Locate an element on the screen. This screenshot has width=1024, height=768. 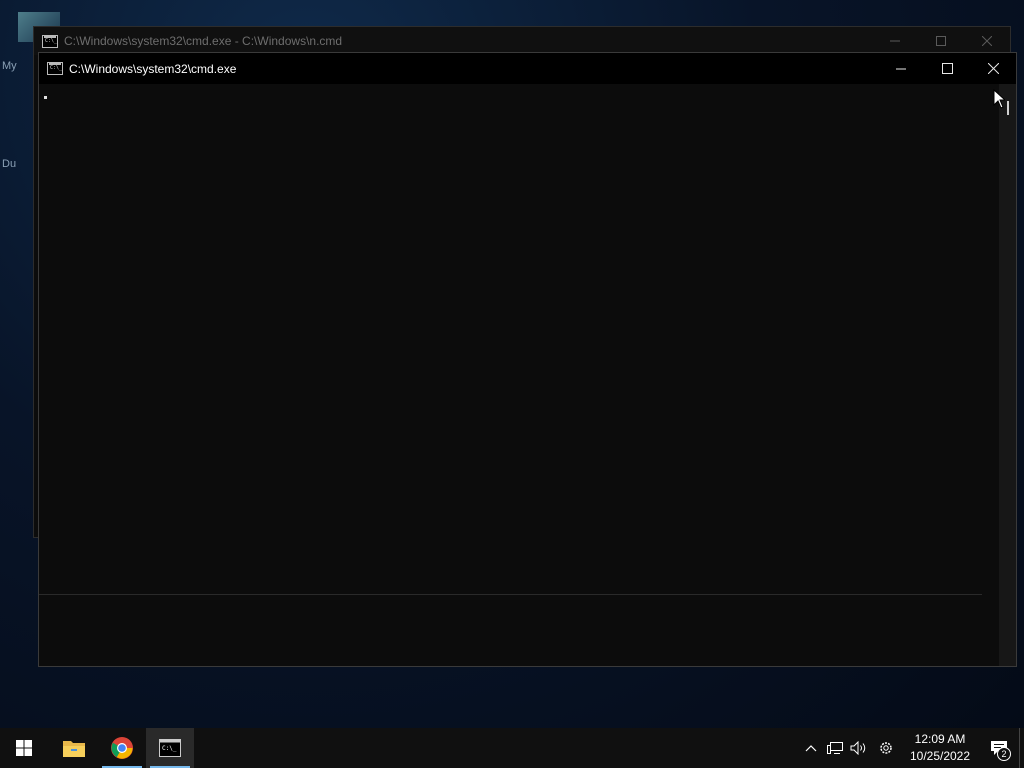
network-button is located at coordinates (835, 748).